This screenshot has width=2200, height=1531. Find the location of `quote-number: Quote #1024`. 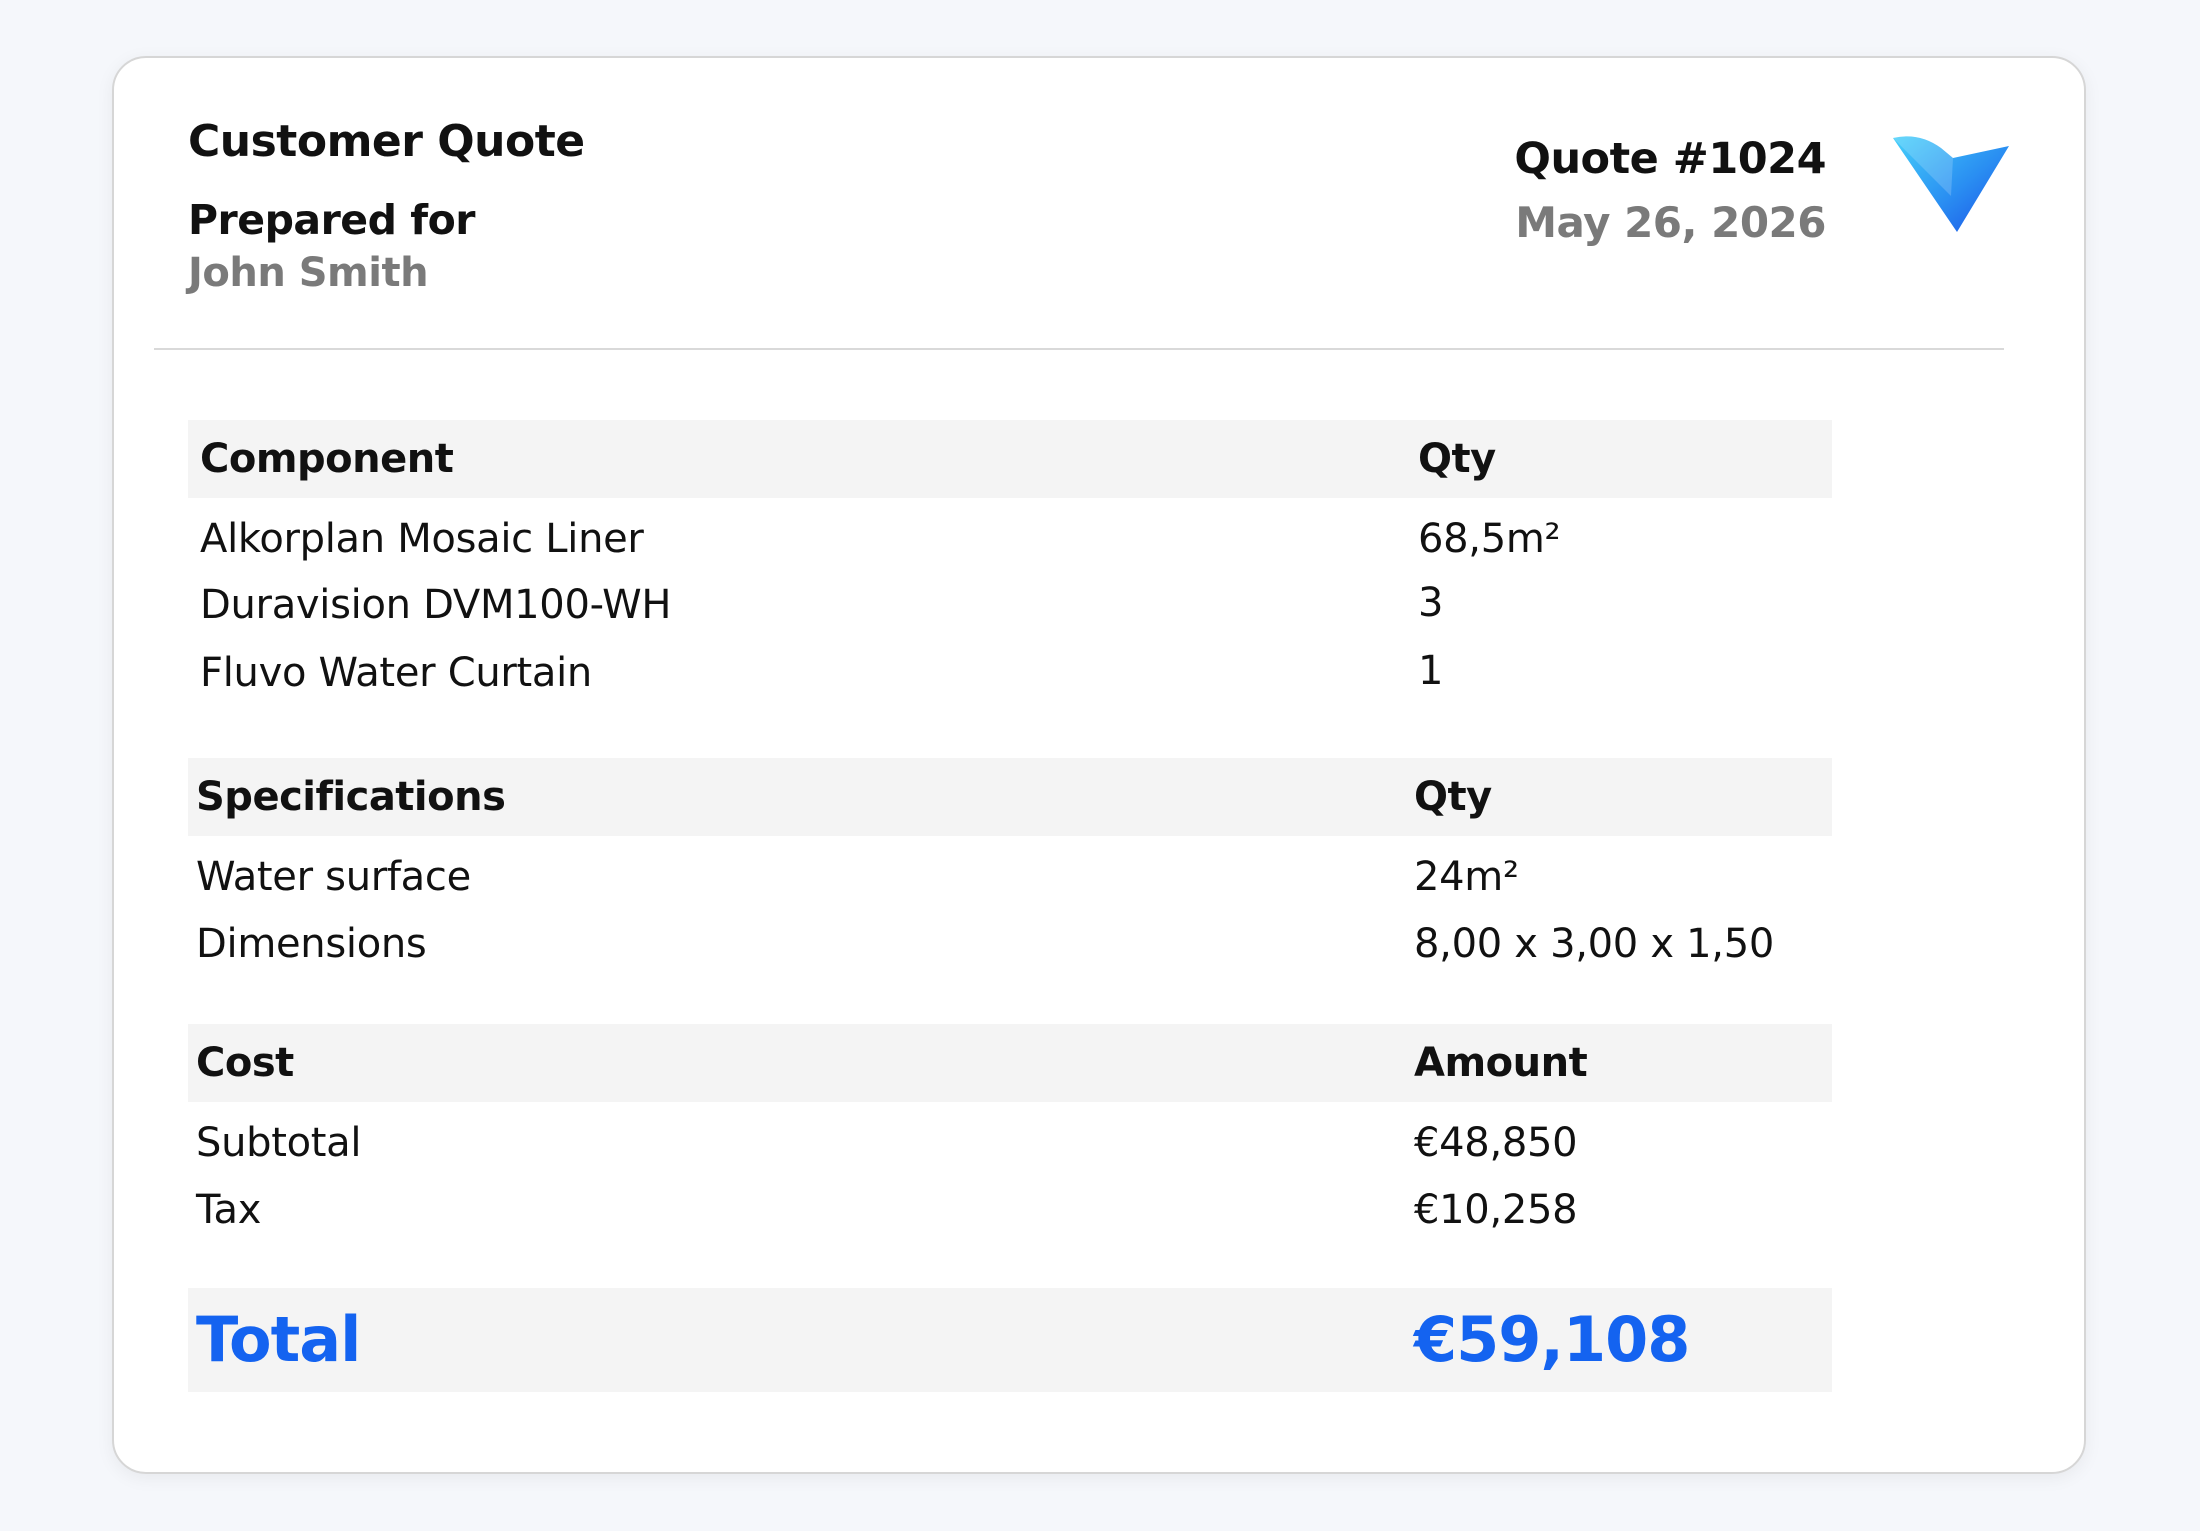

quote-number: Quote #1024 is located at coordinates (1670, 159).